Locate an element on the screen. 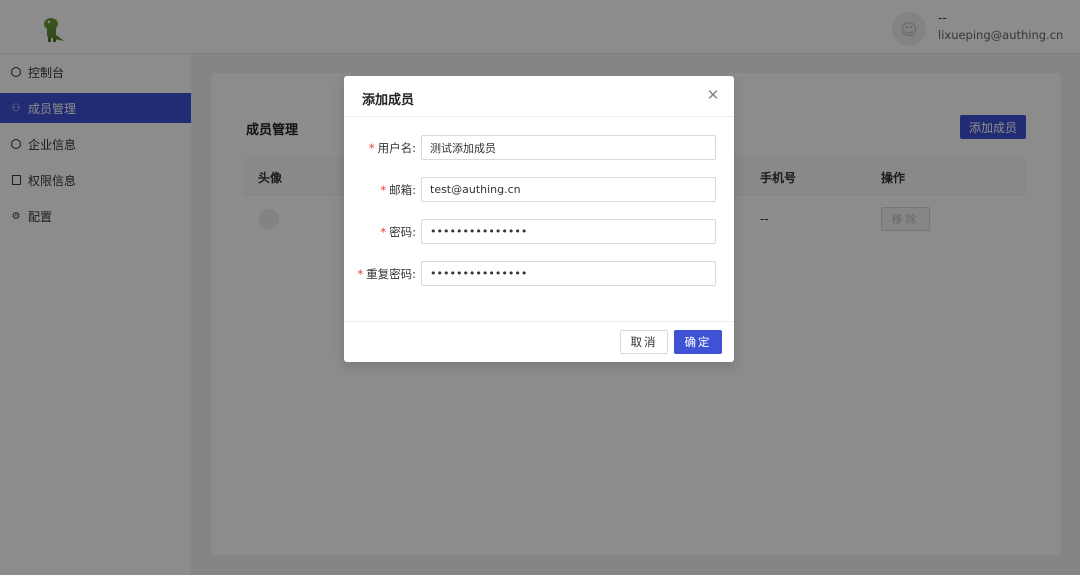 The width and height of the screenshot is (1080, 575). email-row: * 邮箱: is located at coordinates (539, 190).